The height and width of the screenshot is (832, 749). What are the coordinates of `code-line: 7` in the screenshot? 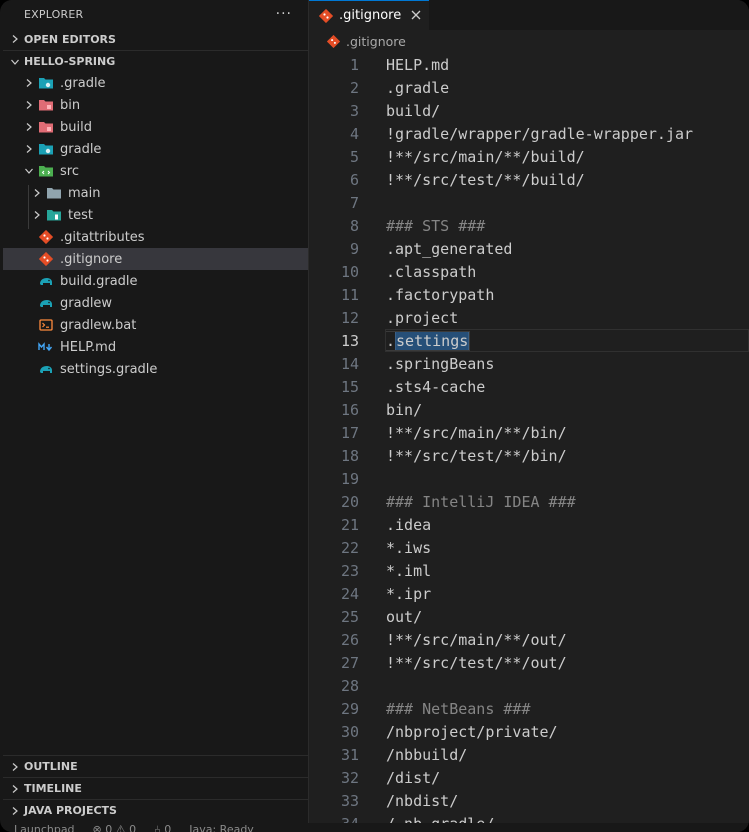 It's located at (529, 202).